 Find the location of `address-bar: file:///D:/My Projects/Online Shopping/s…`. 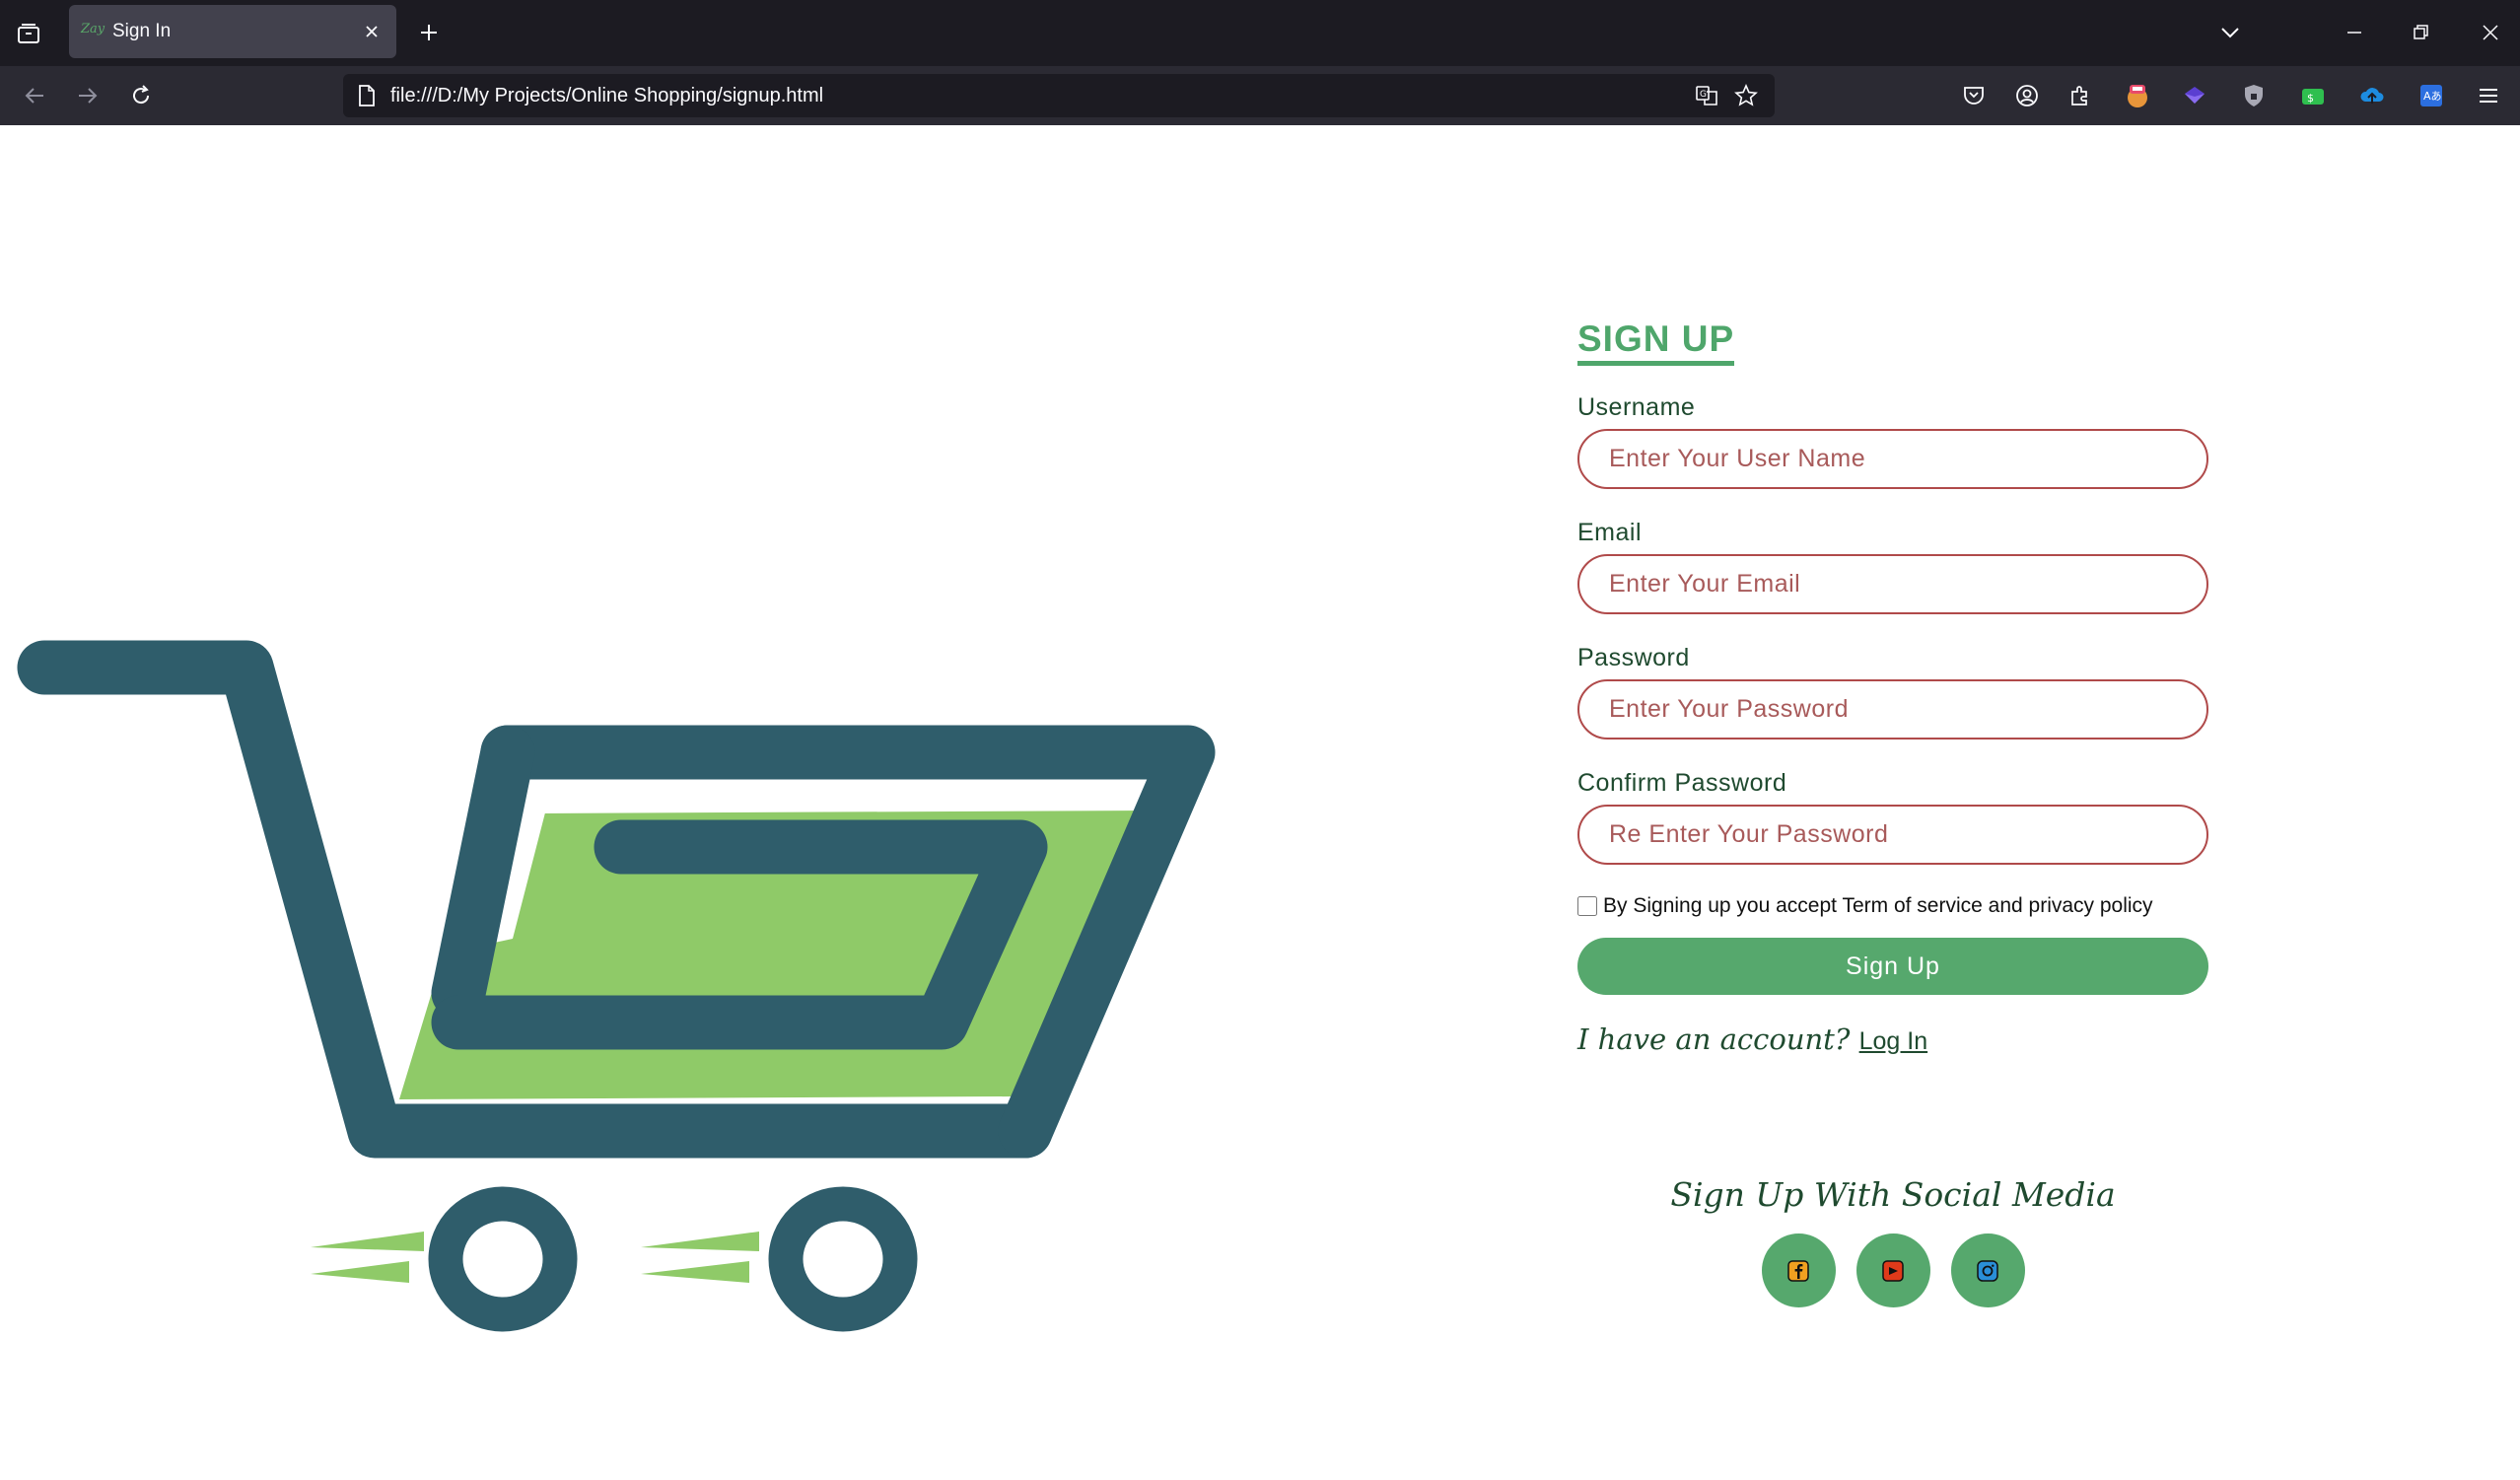

address-bar: file:///D:/My Projects/Online Shopping/s… is located at coordinates (1059, 95).